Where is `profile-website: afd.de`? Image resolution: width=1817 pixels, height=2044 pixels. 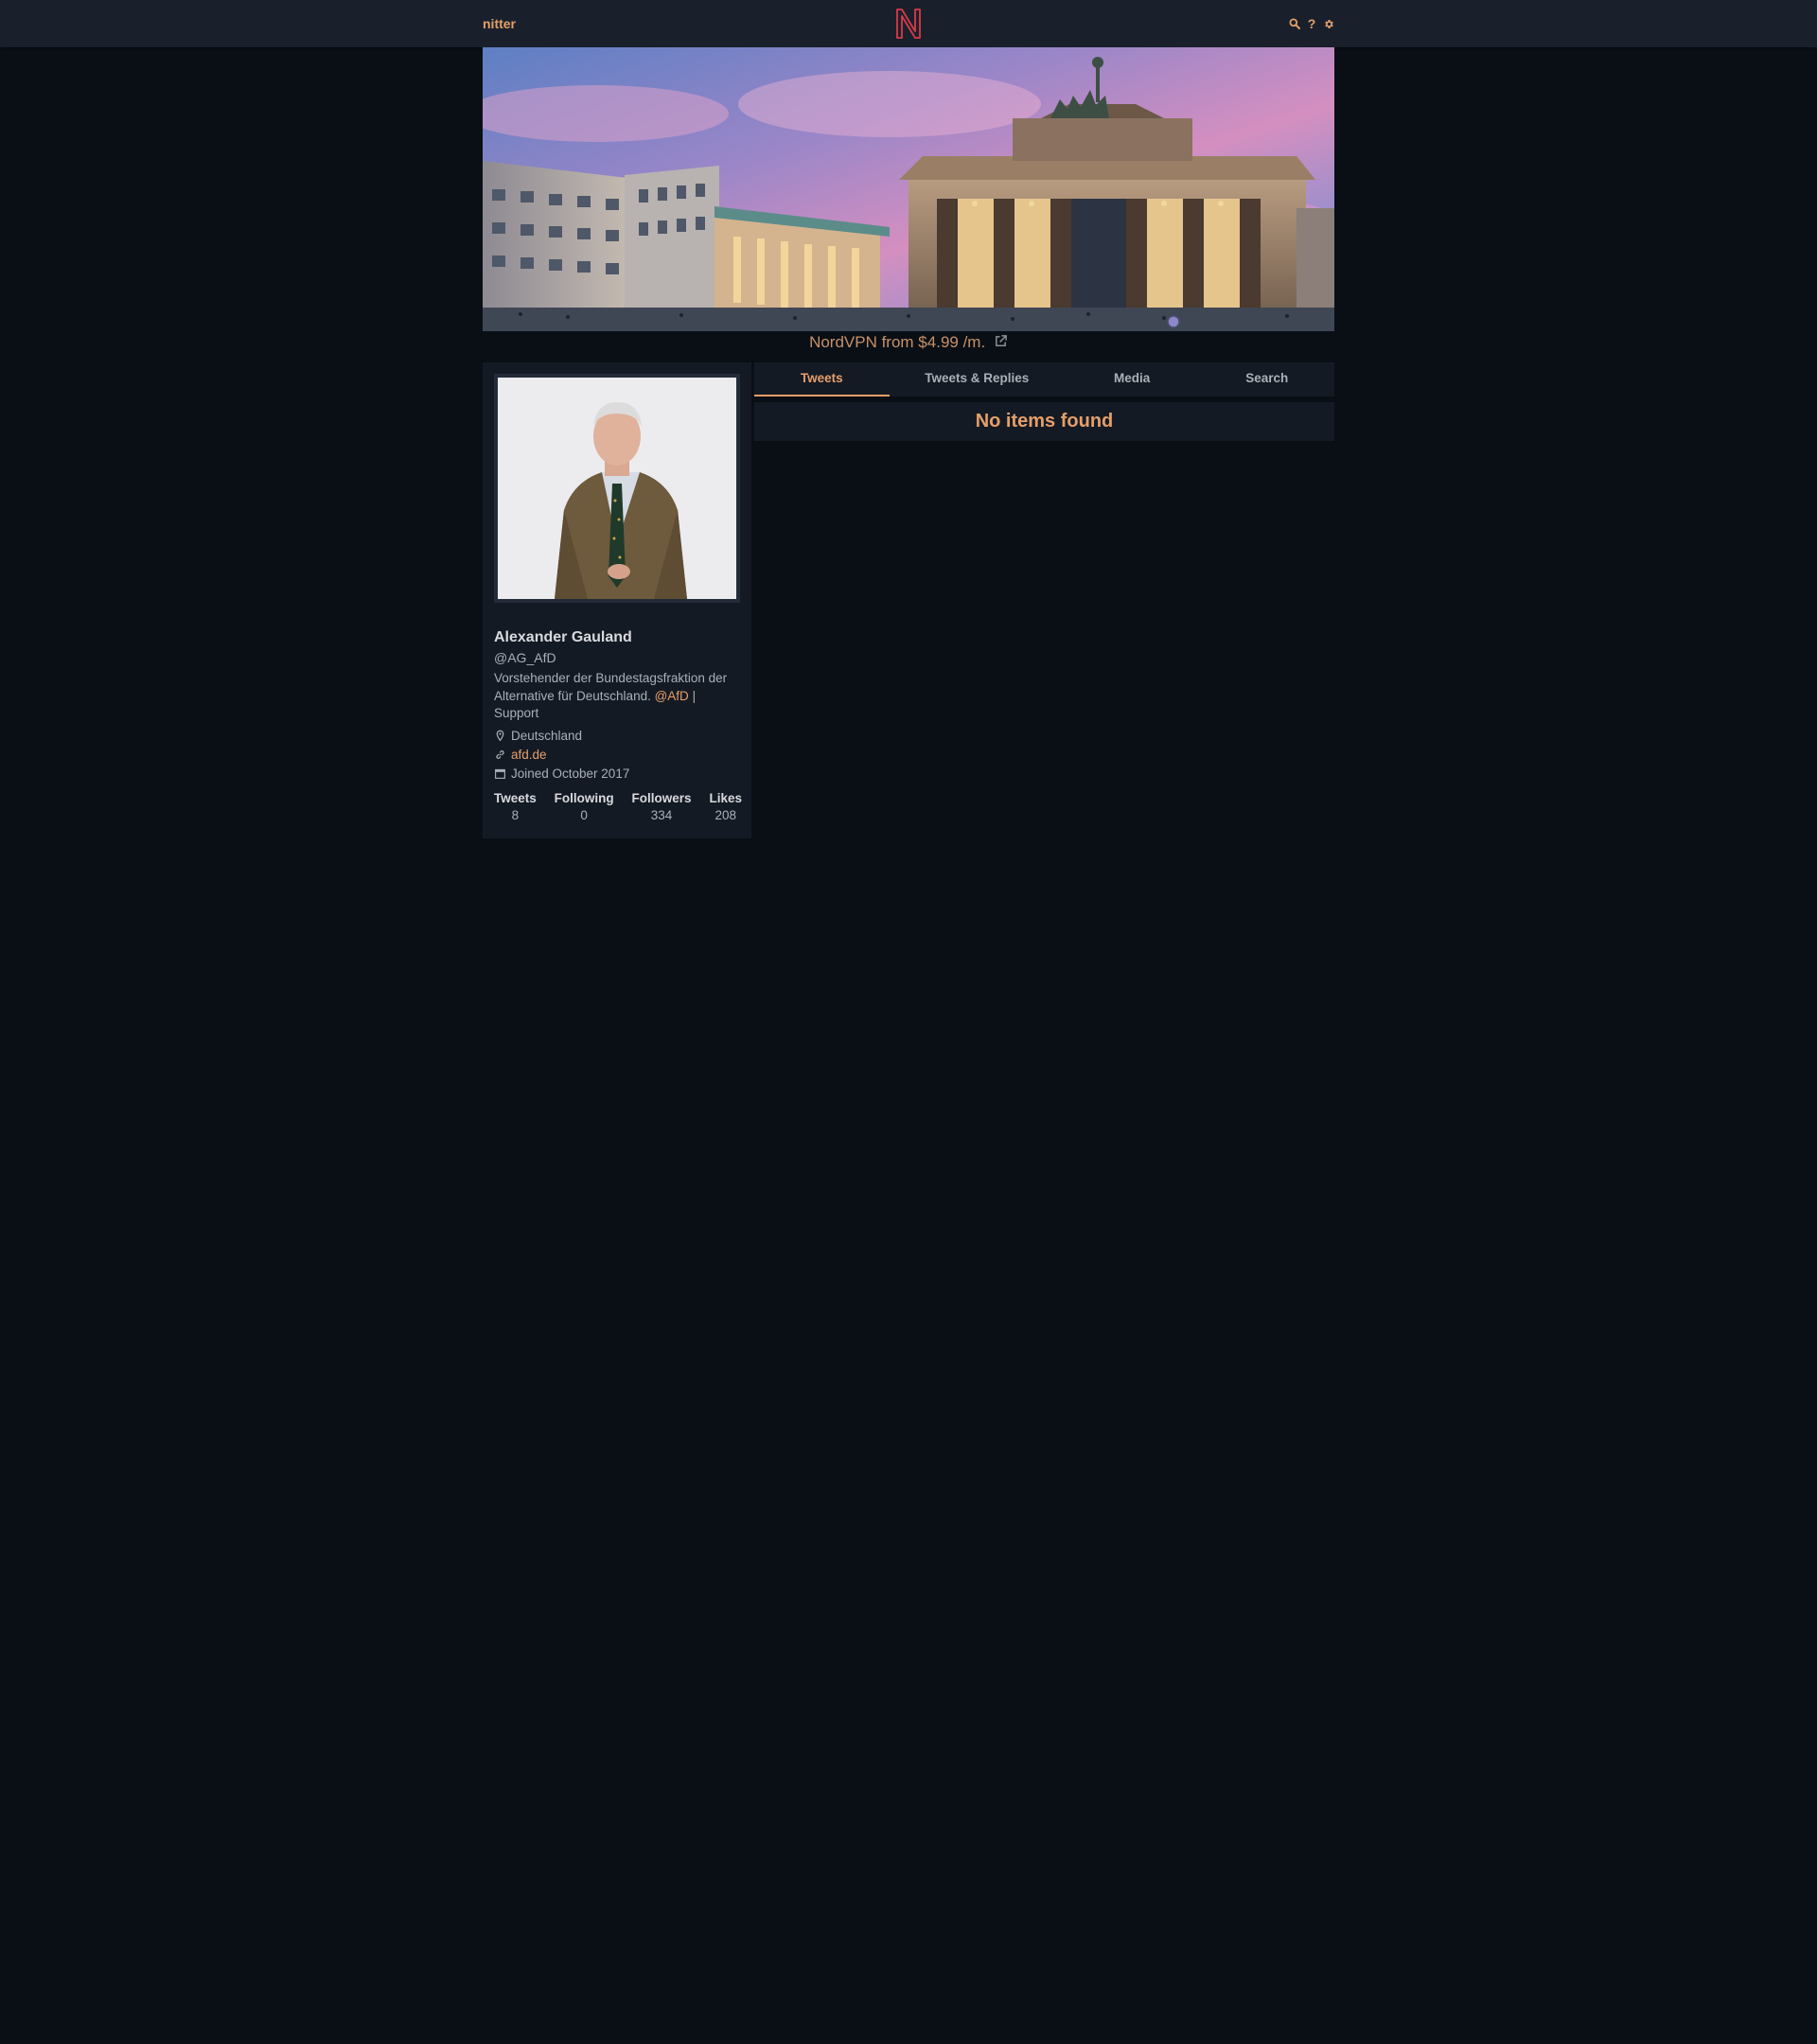
profile-website: afd.de is located at coordinates (520, 755).